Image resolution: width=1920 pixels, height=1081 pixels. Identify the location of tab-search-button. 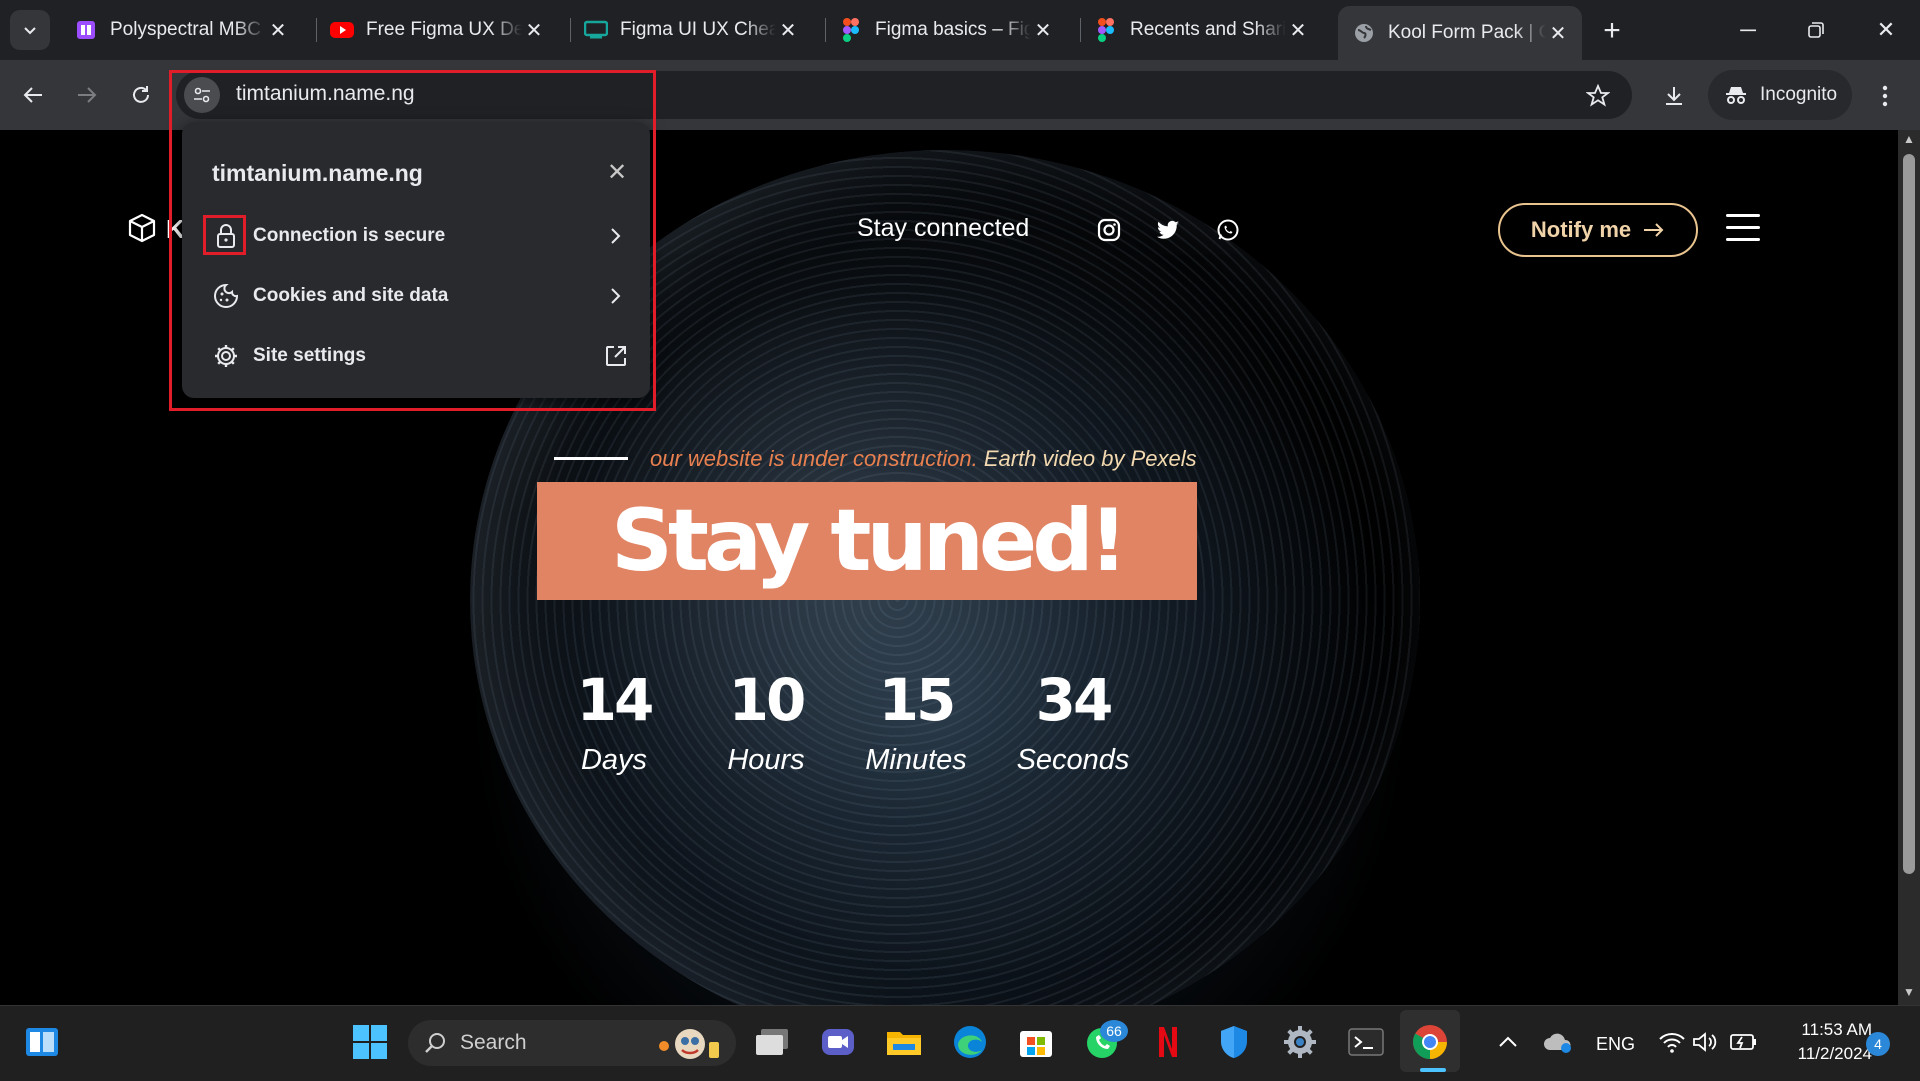
(30, 30).